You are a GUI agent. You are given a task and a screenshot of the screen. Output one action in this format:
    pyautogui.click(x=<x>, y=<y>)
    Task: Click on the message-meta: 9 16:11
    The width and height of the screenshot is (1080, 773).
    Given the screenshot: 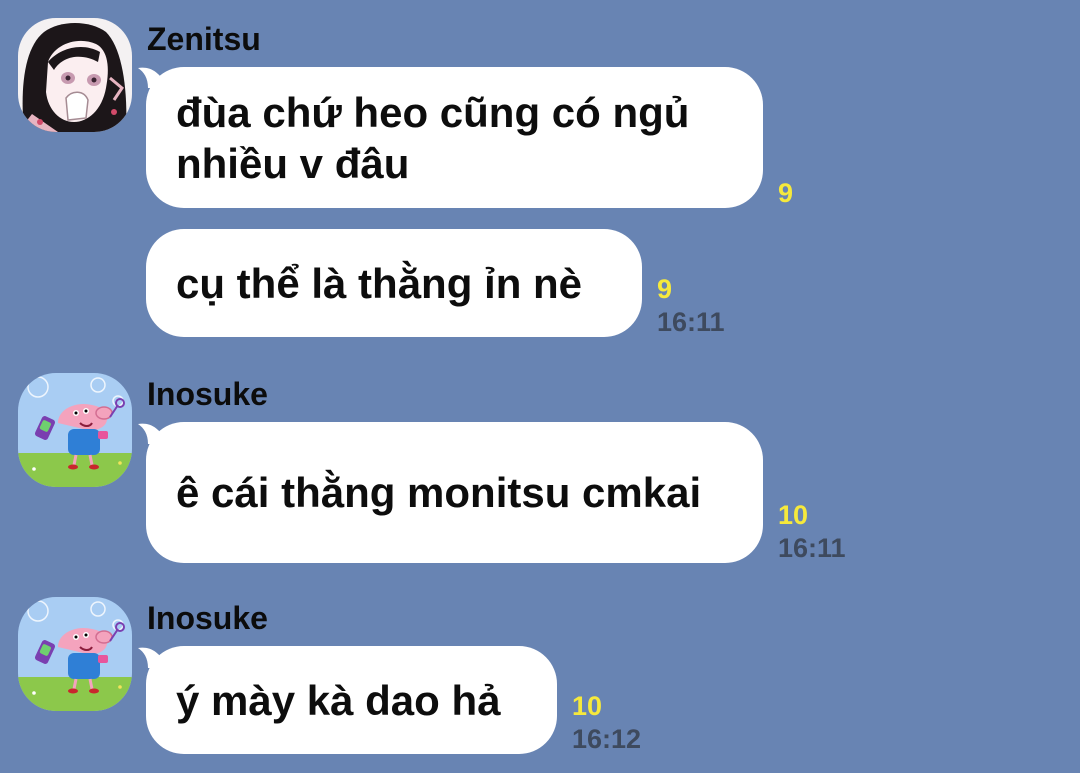 What is the action you would take?
    pyautogui.click(x=691, y=306)
    